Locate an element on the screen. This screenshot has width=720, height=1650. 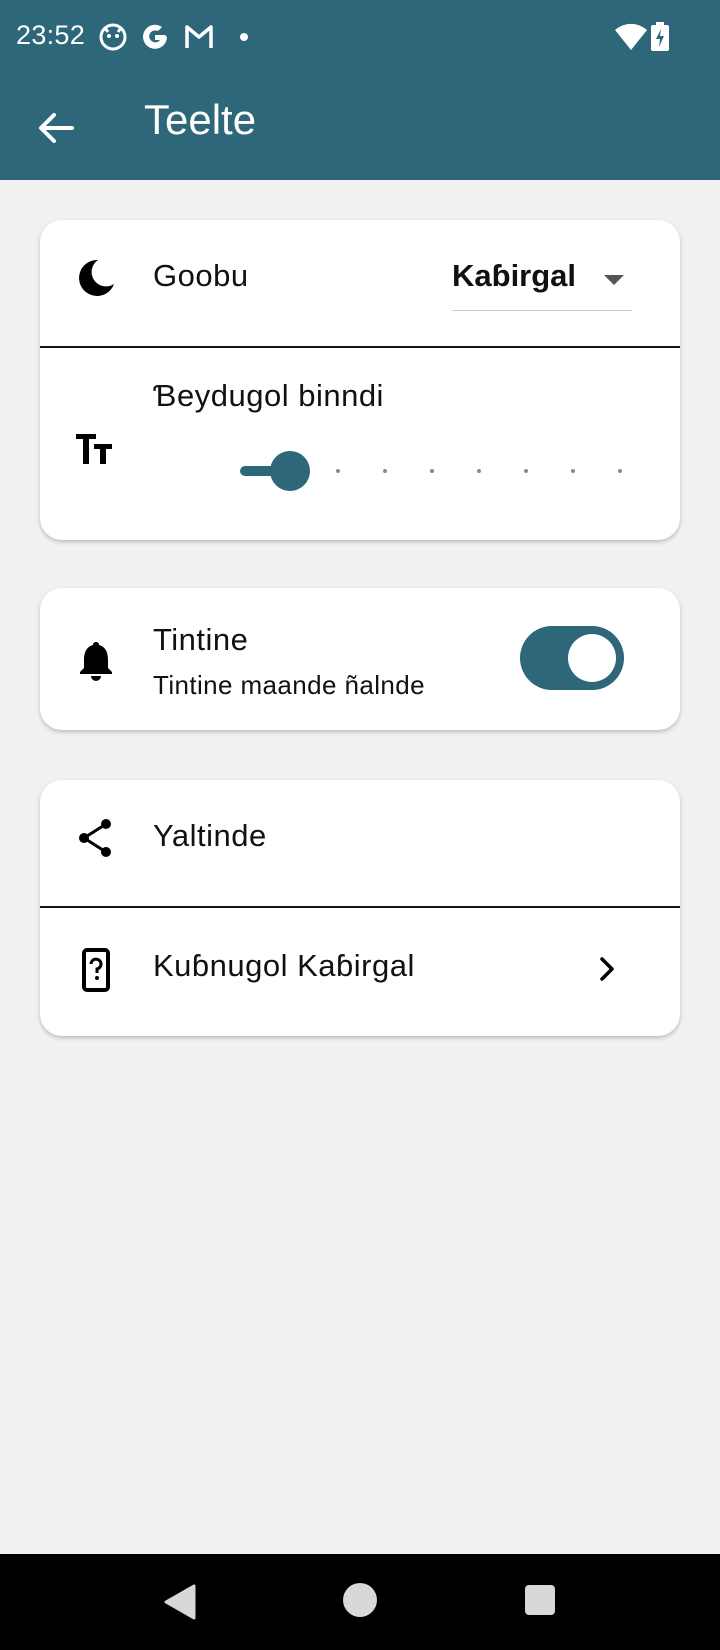
arrow-back-icon is located at coordinates (56, 128).